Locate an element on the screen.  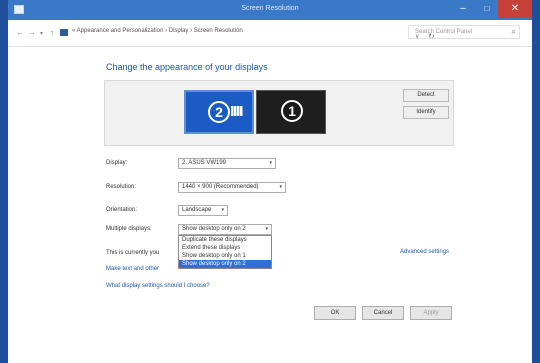
dropdown-option-only-1: Show desktop only on 1 is located at coordinates (225, 256).